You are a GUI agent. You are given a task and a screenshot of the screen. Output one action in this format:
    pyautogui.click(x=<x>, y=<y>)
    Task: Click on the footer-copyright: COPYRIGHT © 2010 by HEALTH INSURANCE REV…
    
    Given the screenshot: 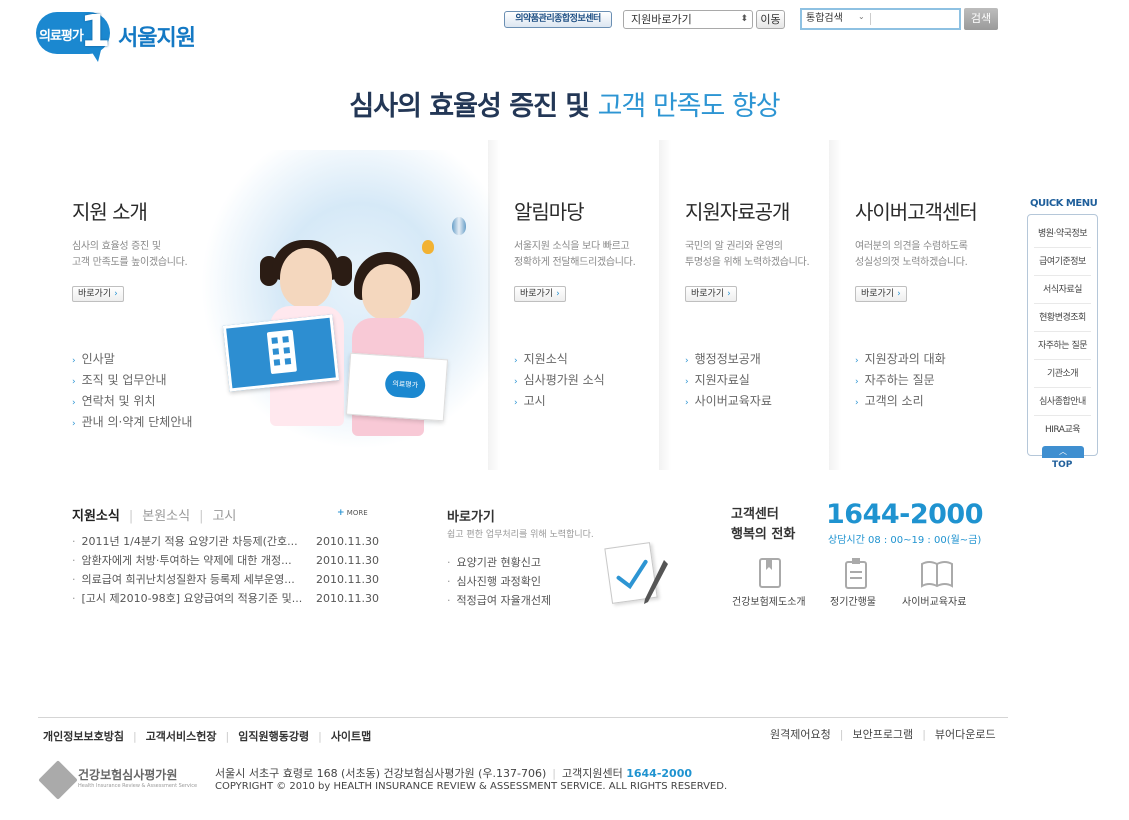 What is the action you would take?
    pyautogui.click(x=471, y=786)
    